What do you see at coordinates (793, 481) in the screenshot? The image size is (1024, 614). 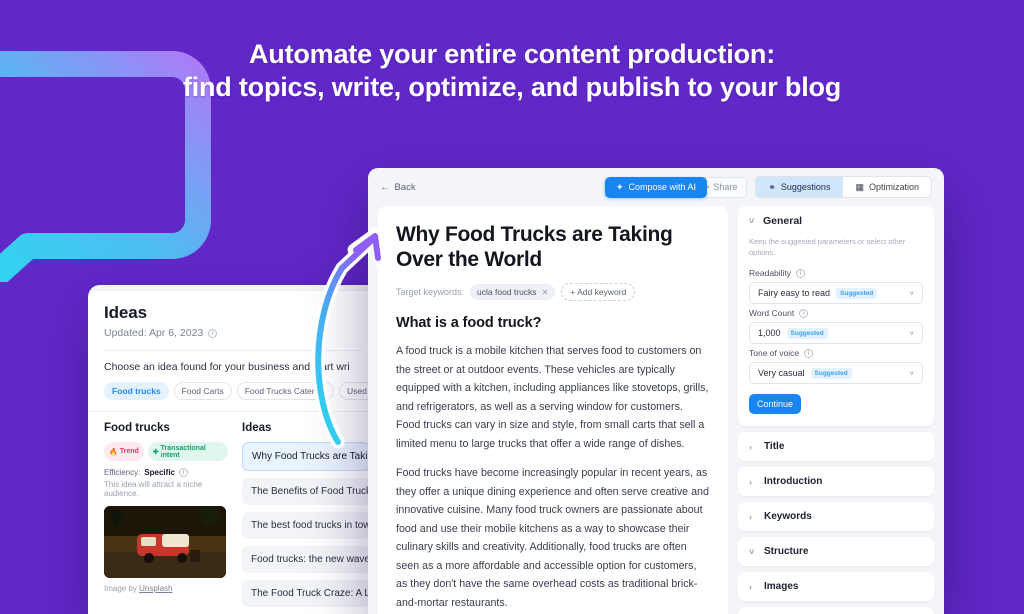 I see `accordion-introduction-label: Introduction` at bounding box center [793, 481].